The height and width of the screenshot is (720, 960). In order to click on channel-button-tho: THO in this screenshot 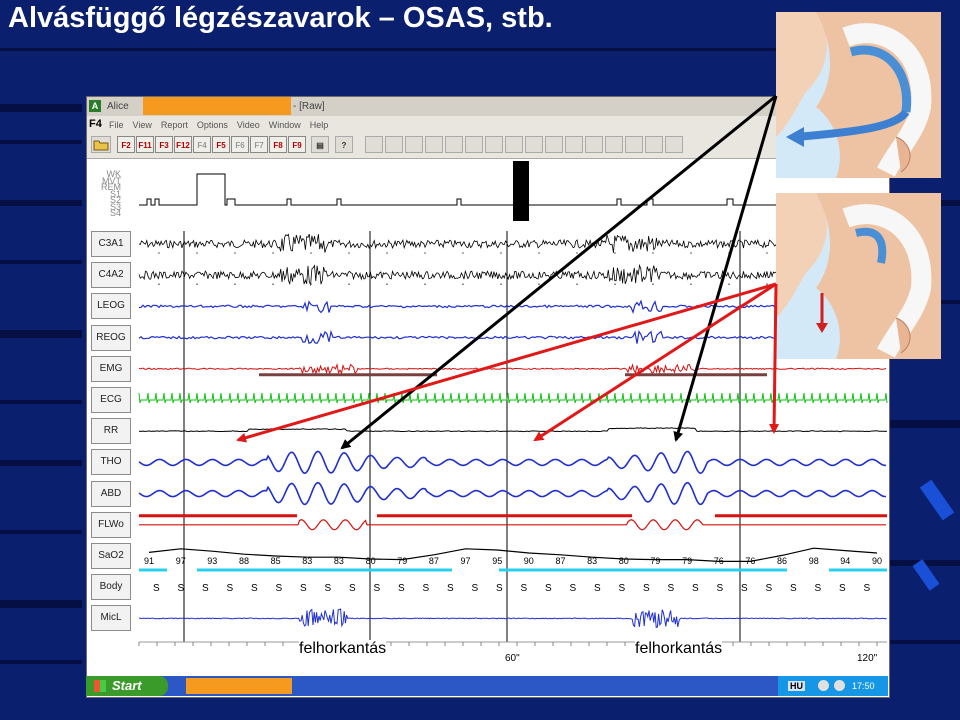, I will do `click(111, 462)`.